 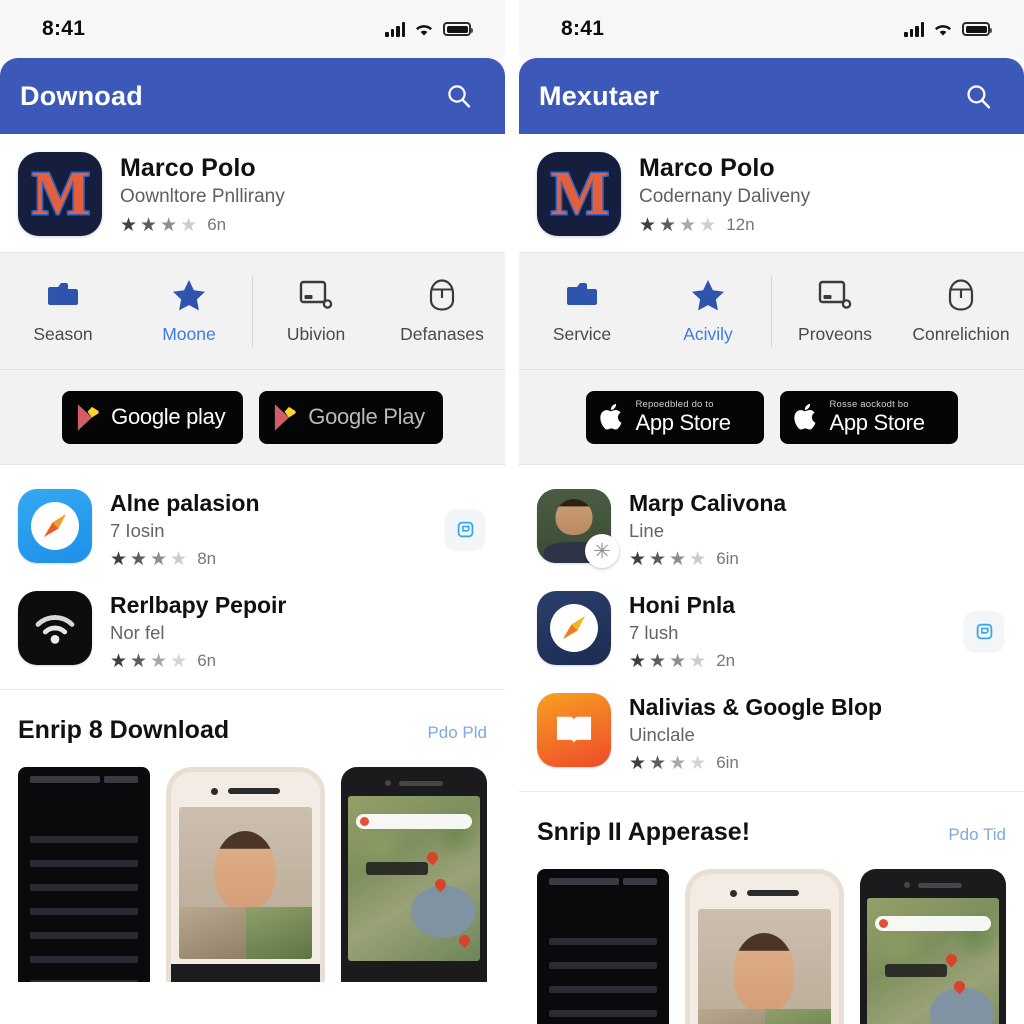 I want to click on tab-season: Season, so click(x=63, y=311).